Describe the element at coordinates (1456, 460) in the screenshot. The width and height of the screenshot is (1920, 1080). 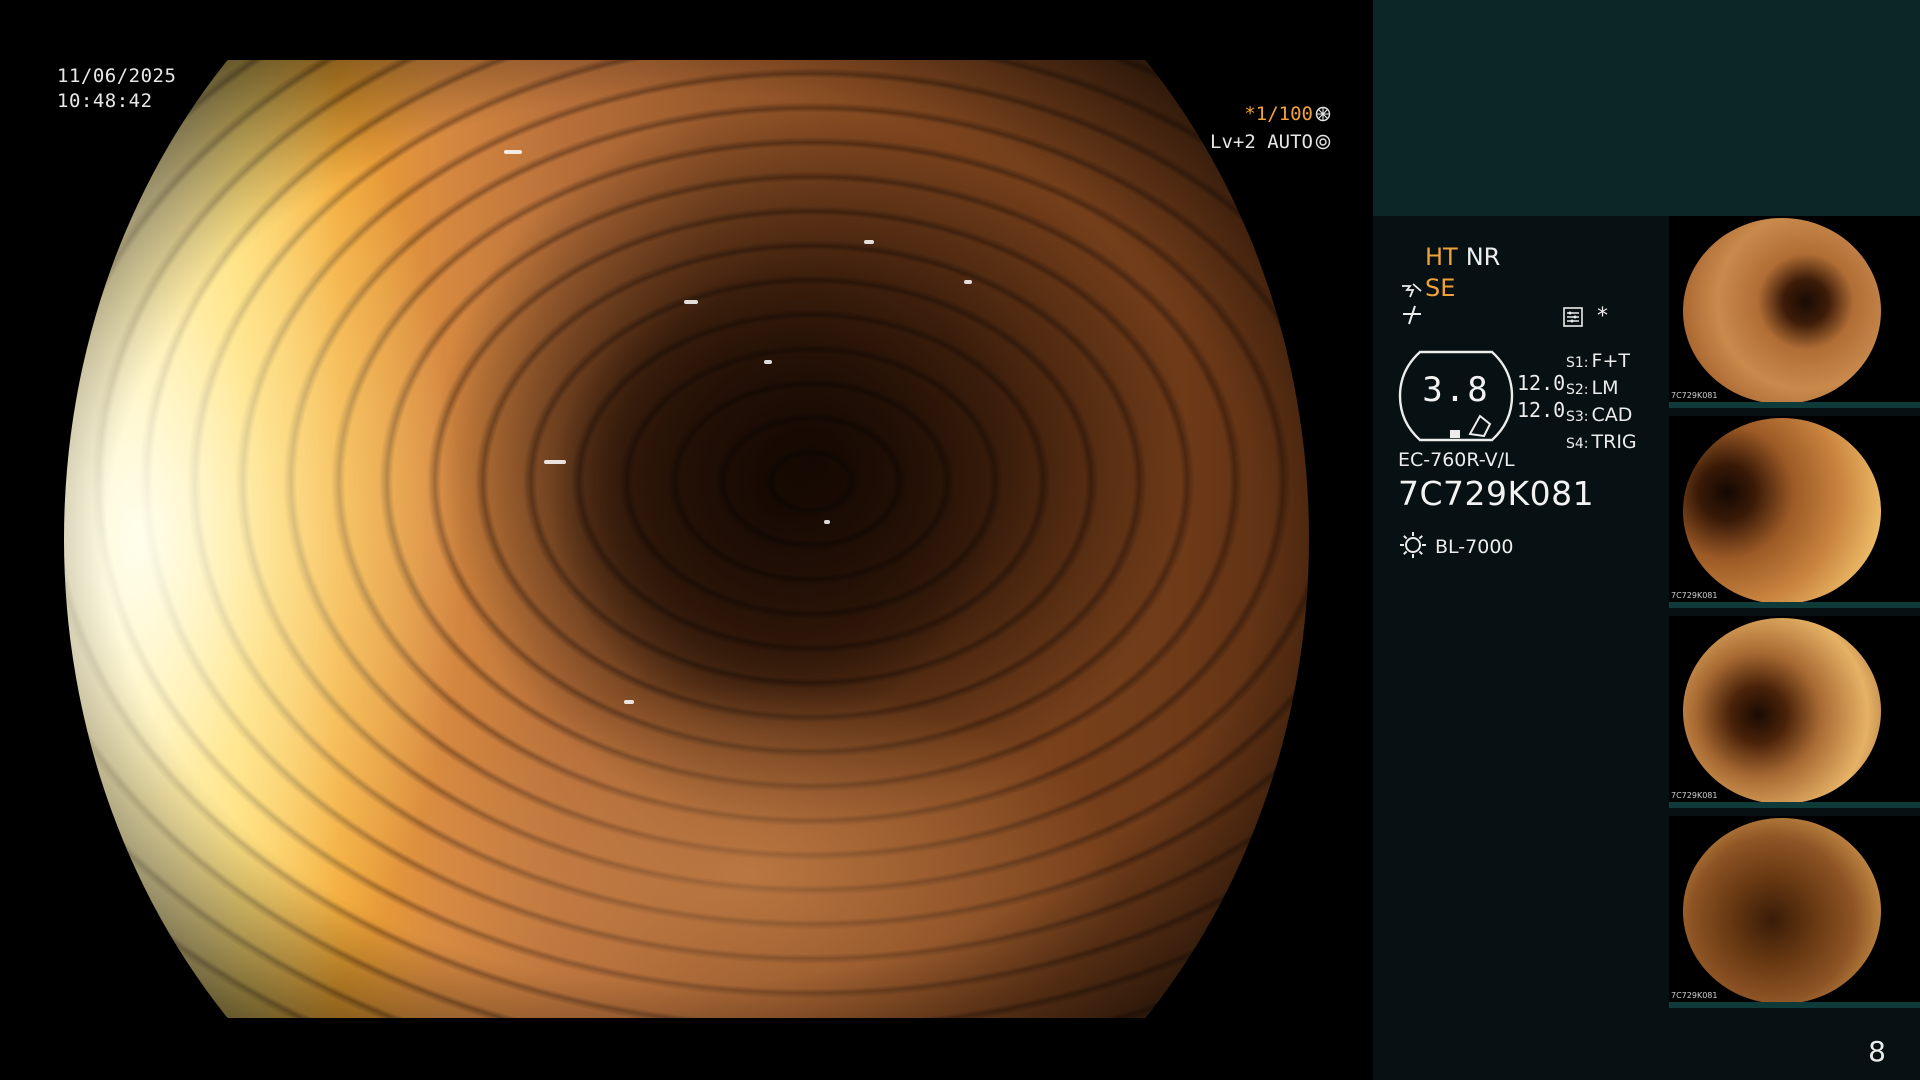
I see `scope-model: EC-760R-V/L` at that location.